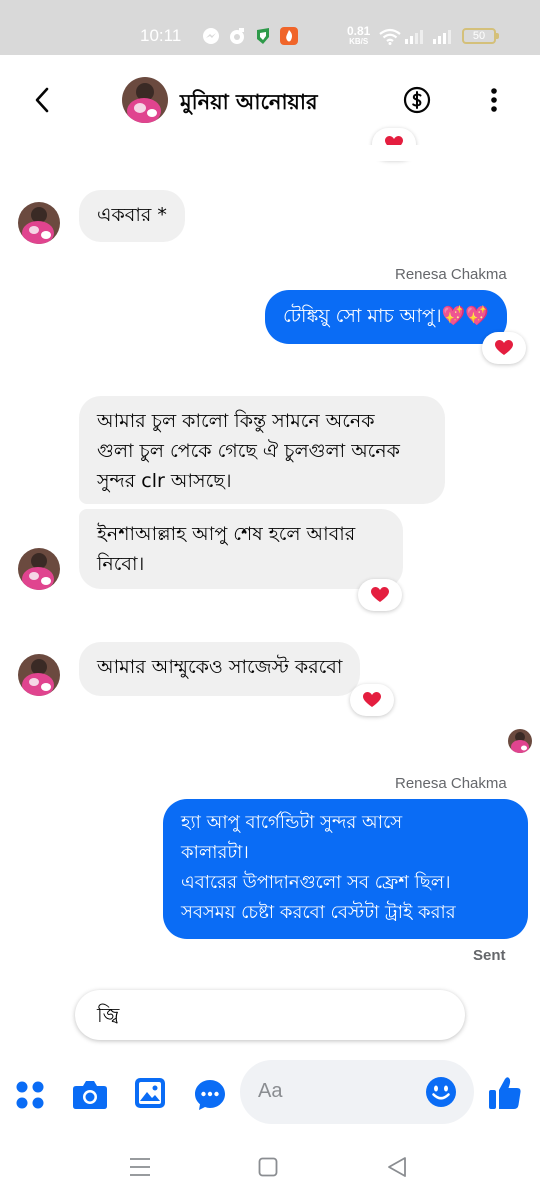 This screenshot has width=540, height=1200. Describe the element at coordinates (226, 534) in the screenshot. I see `message-text-line: ইনশাআল্লাহ আপু শেষ হলে আবার` at that location.